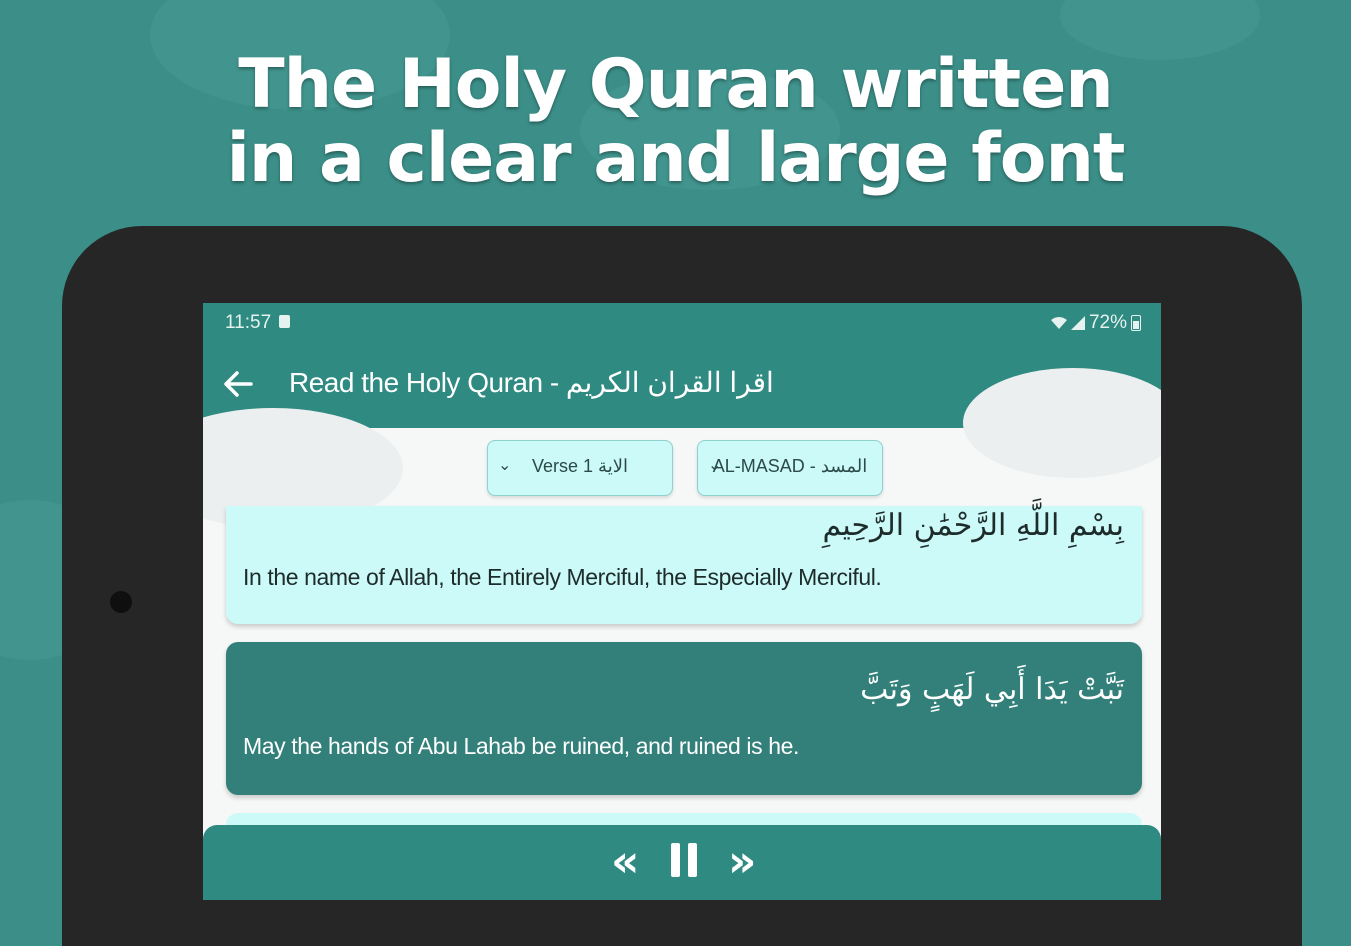 Image resolution: width=1351 pixels, height=946 pixels. I want to click on signal-icon, so click(1077, 323).